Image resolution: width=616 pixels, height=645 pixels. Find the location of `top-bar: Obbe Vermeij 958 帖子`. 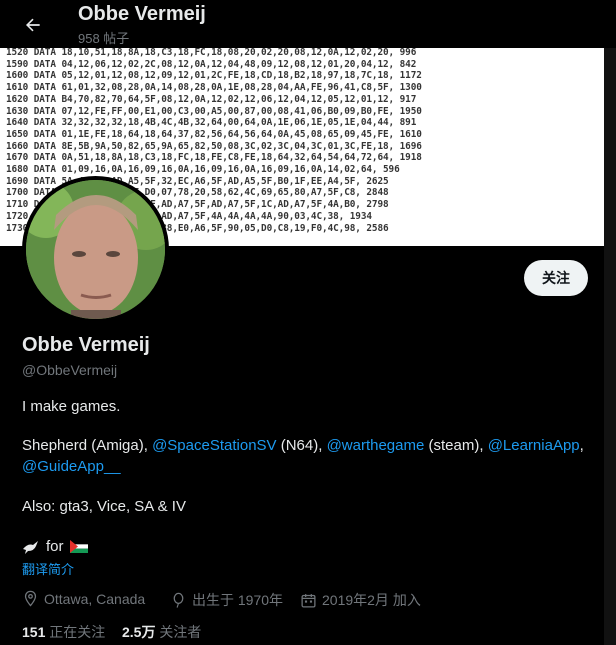

top-bar: Obbe Vermeij 958 帖子 is located at coordinates (308, 24).